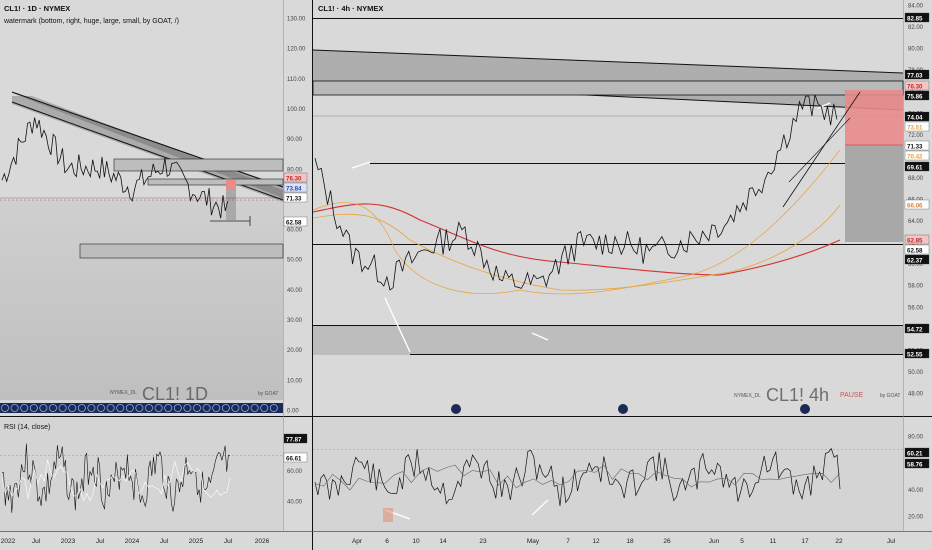 This screenshot has height=550, width=932. What do you see at coordinates (294, 458) in the screenshot?
I see `left-rsi-badge-label: 66.61` at bounding box center [294, 458].